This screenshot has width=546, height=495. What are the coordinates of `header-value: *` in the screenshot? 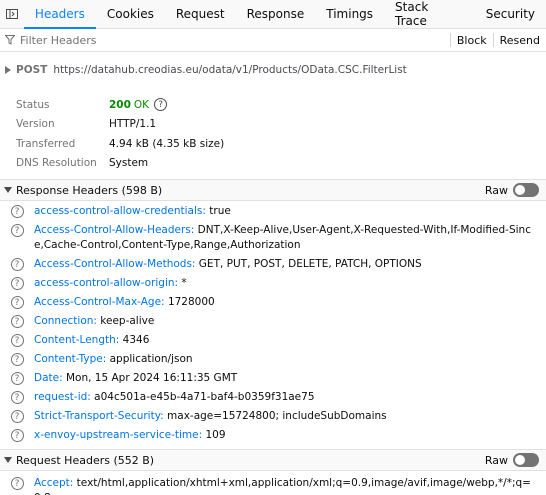 It's located at (184, 283).